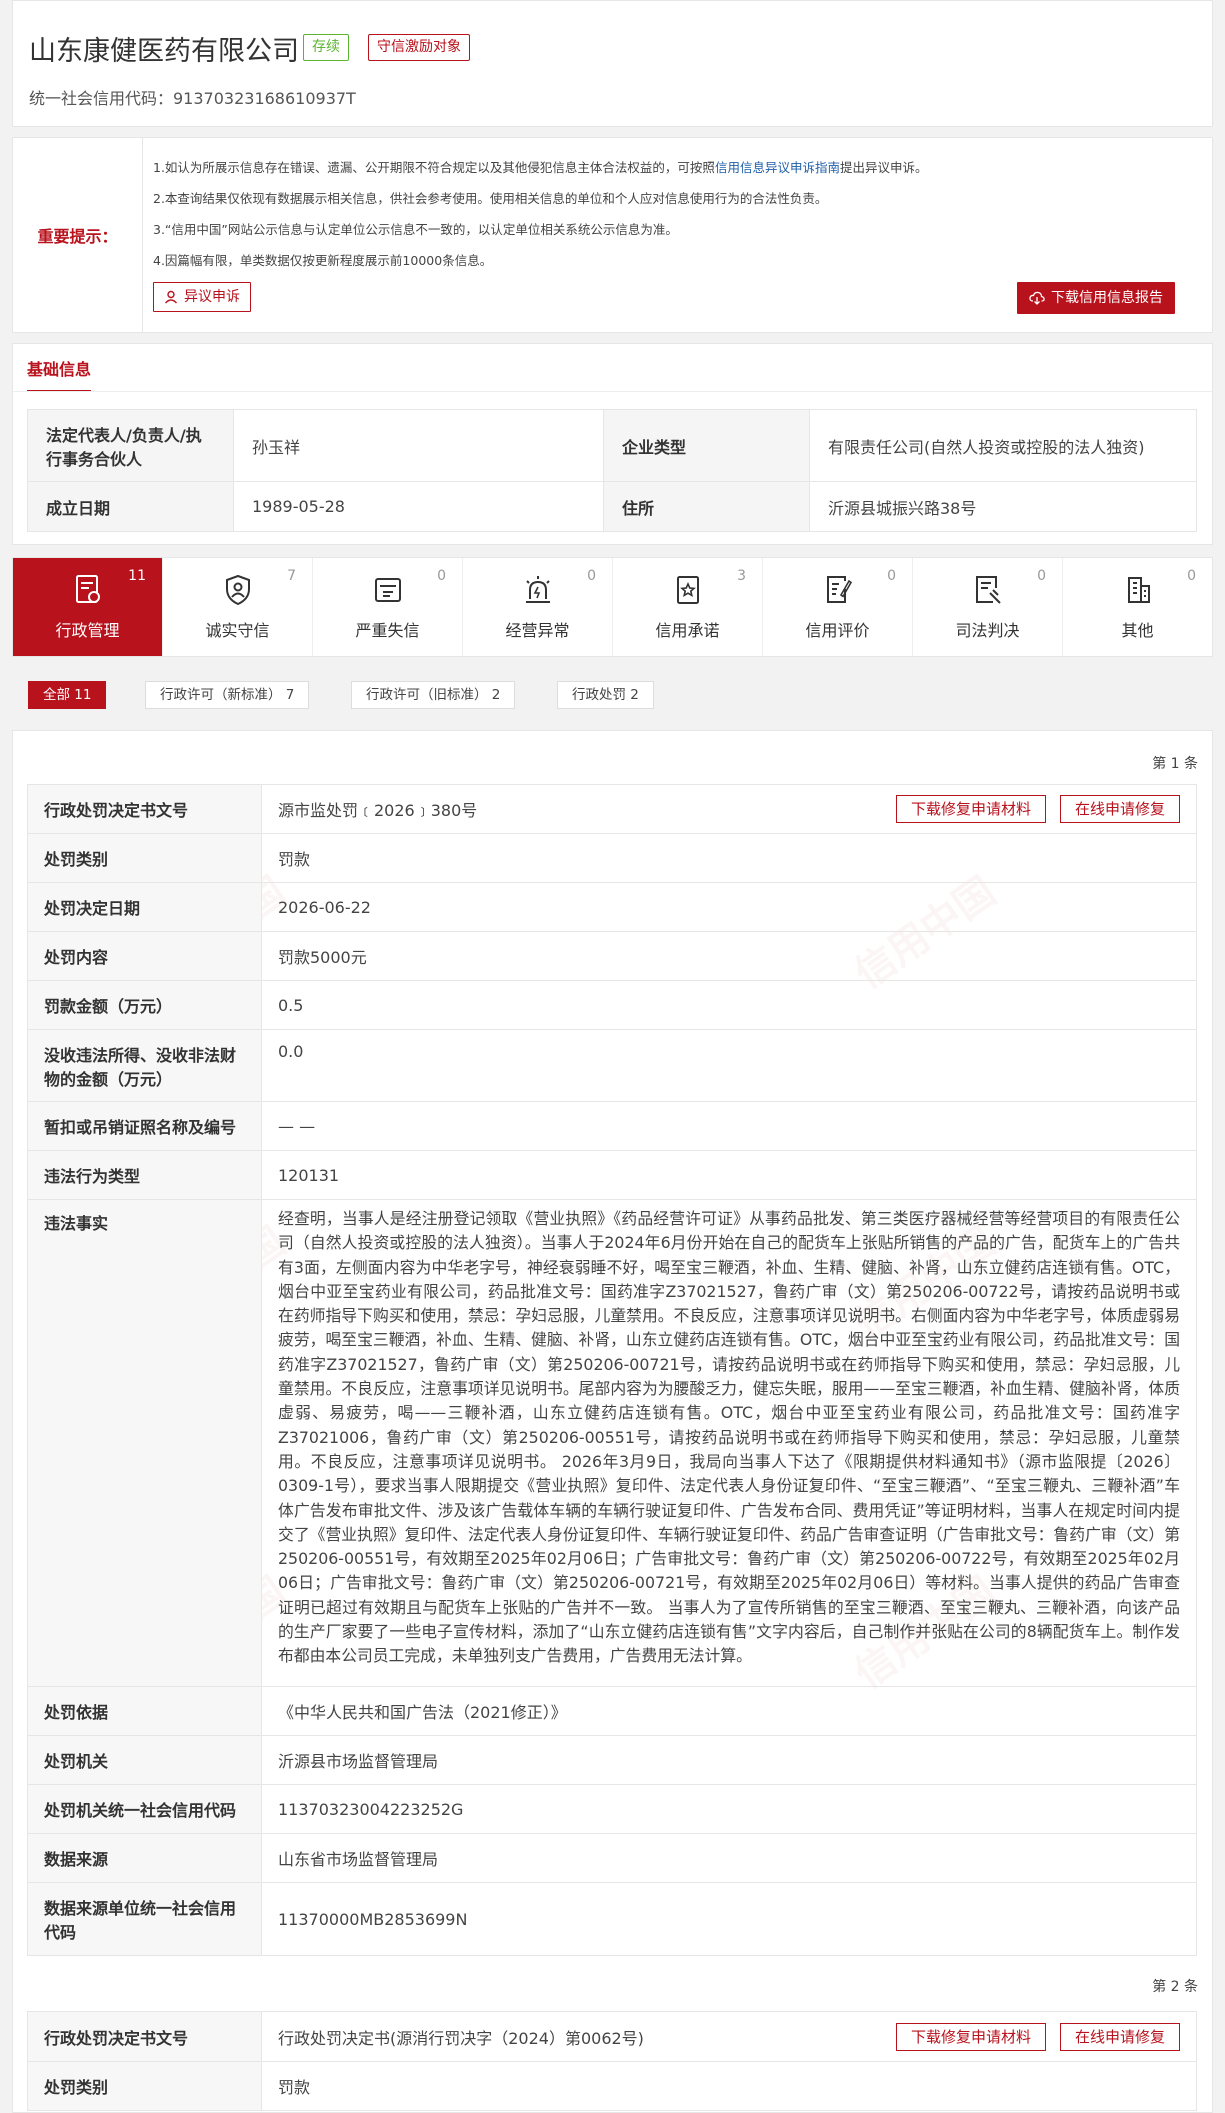 The width and height of the screenshot is (1225, 2113). What do you see at coordinates (612, 1711) in the screenshot?
I see `table-row: 处罚依据 《中华人民共和国广告法（2021修正）》` at bounding box center [612, 1711].